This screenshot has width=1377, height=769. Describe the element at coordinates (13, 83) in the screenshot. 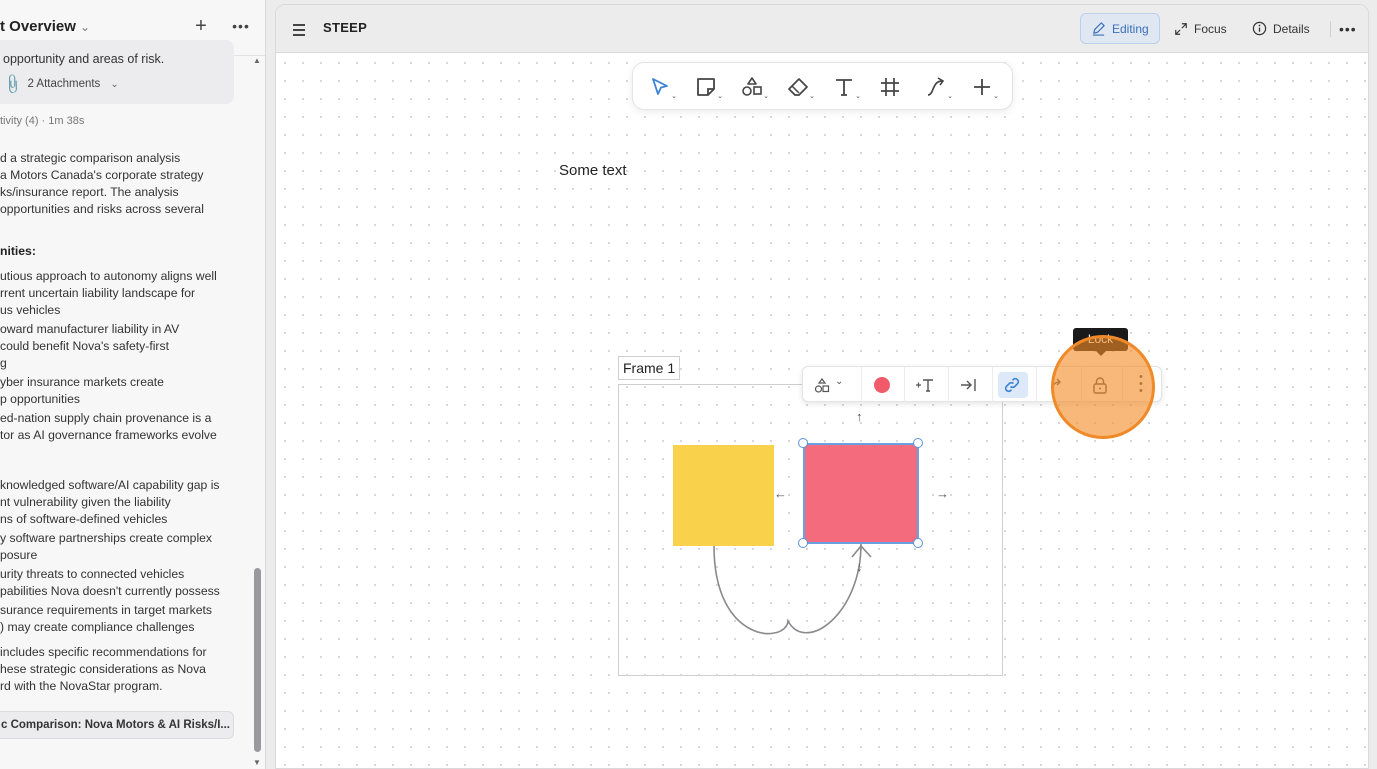

I see `paperclip-icon: 📎` at that location.